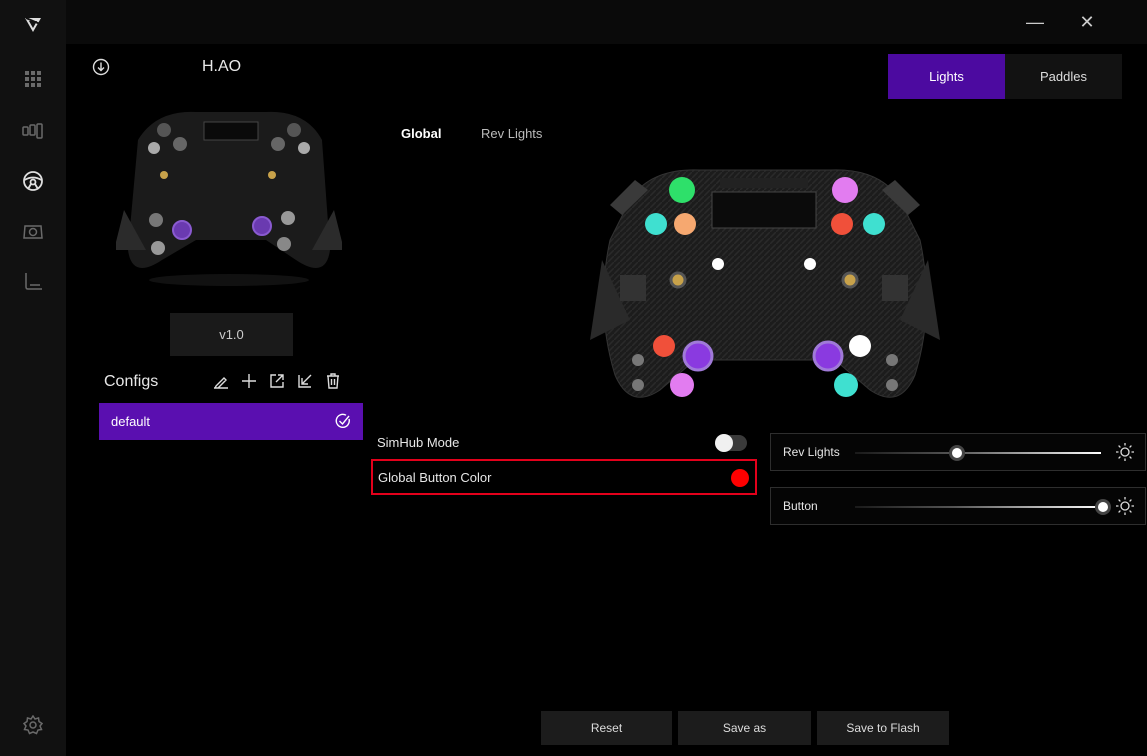 Image resolution: width=1147 pixels, height=756 pixels. I want to click on export-icon, so click(277, 381).